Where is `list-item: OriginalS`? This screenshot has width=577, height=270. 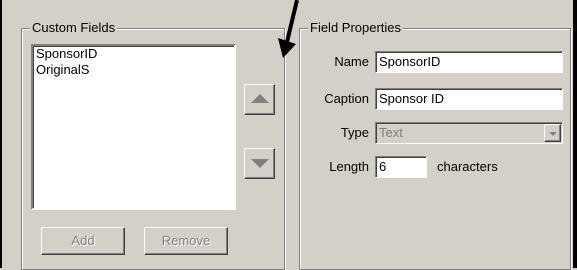 list-item: OriginalS is located at coordinates (133, 70).